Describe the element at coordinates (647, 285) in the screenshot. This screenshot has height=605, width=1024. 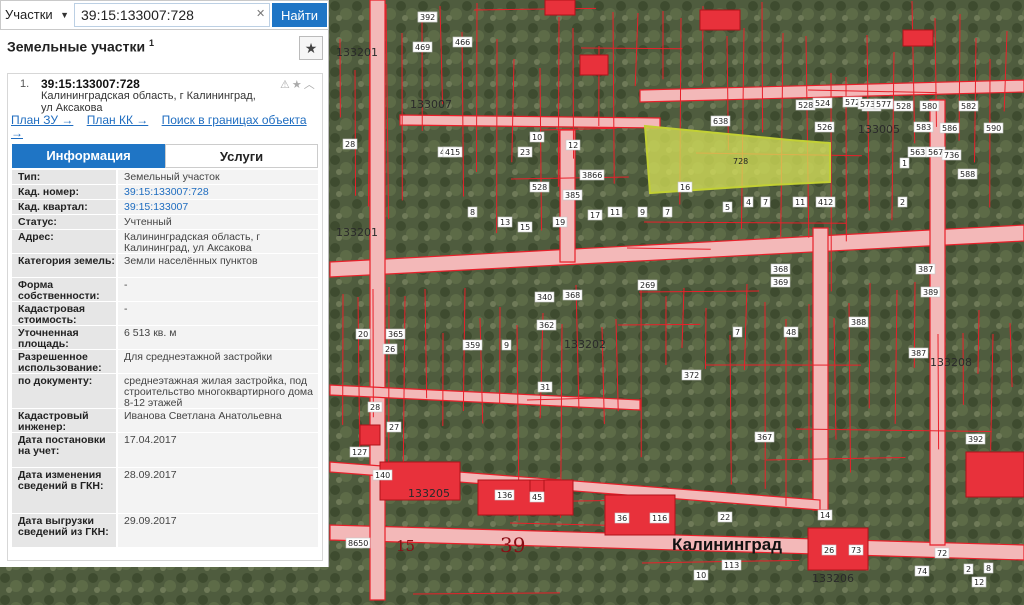
I see `parcel-number: 269` at that location.